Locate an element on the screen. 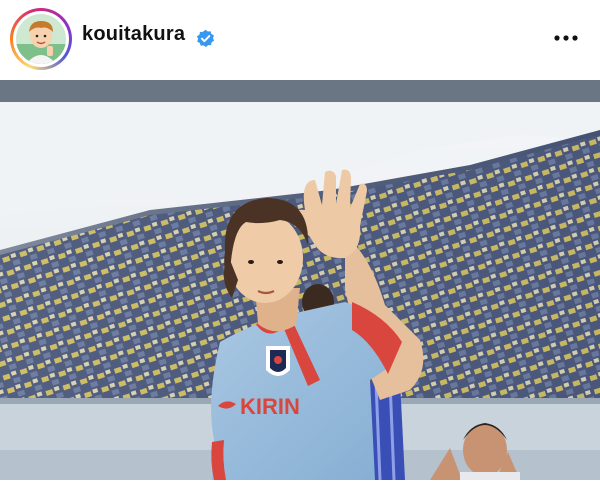 This screenshot has width=600, height=492. story-ring is located at coordinates (41, 39).